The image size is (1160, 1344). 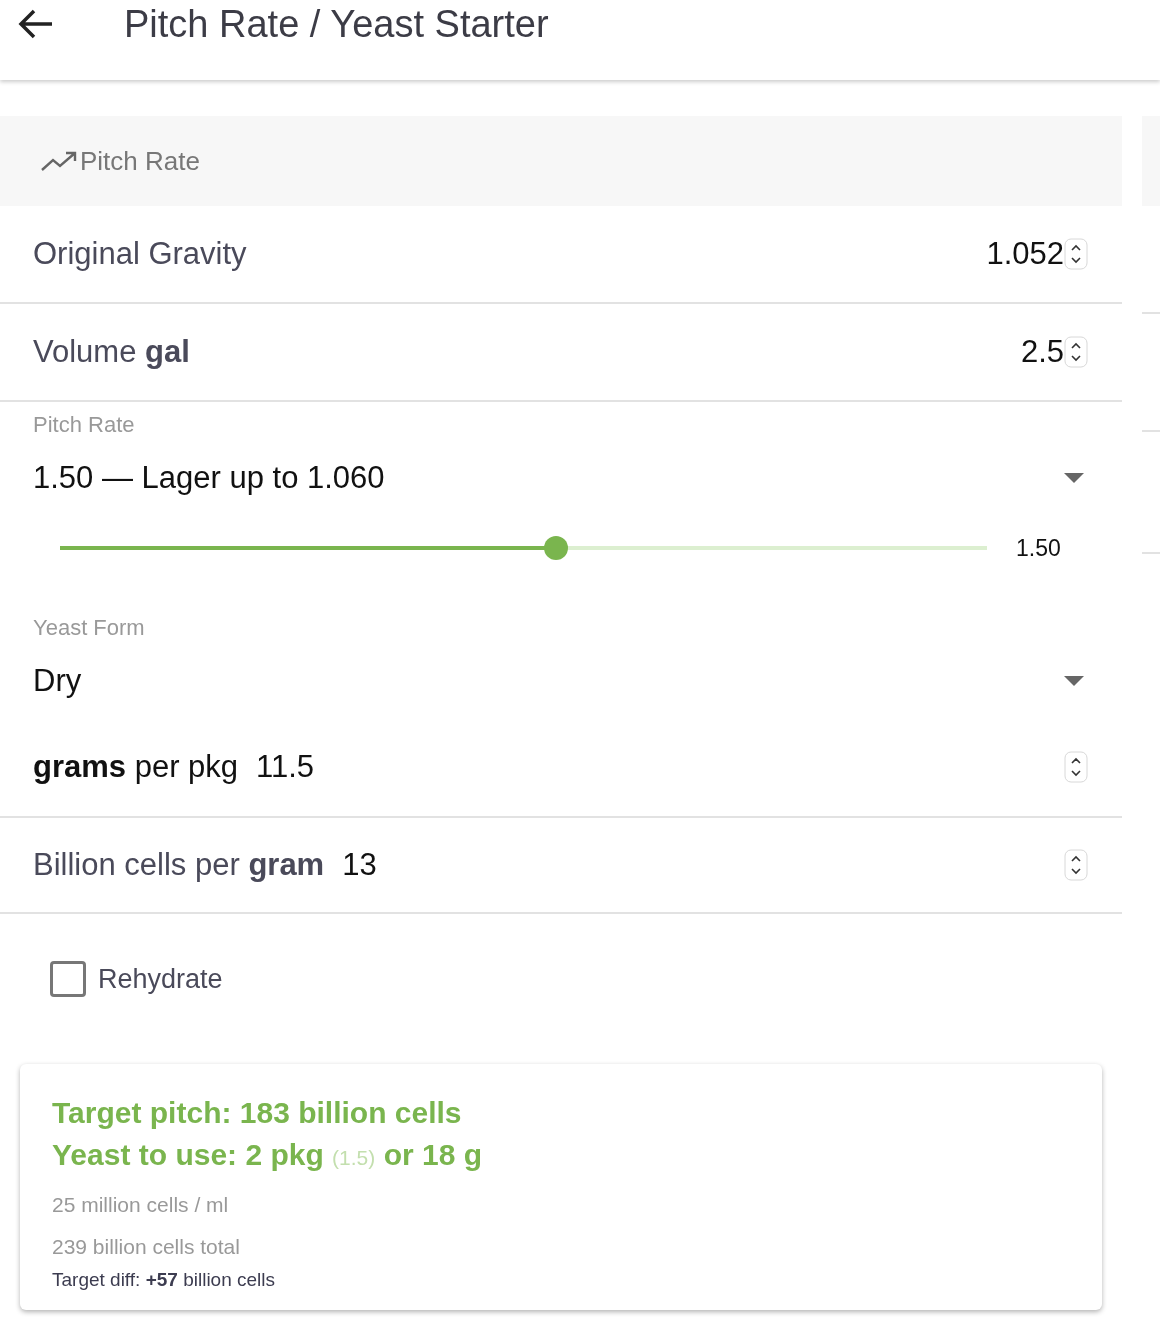 What do you see at coordinates (59, 161) in the screenshot?
I see `trending-up-icon` at bounding box center [59, 161].